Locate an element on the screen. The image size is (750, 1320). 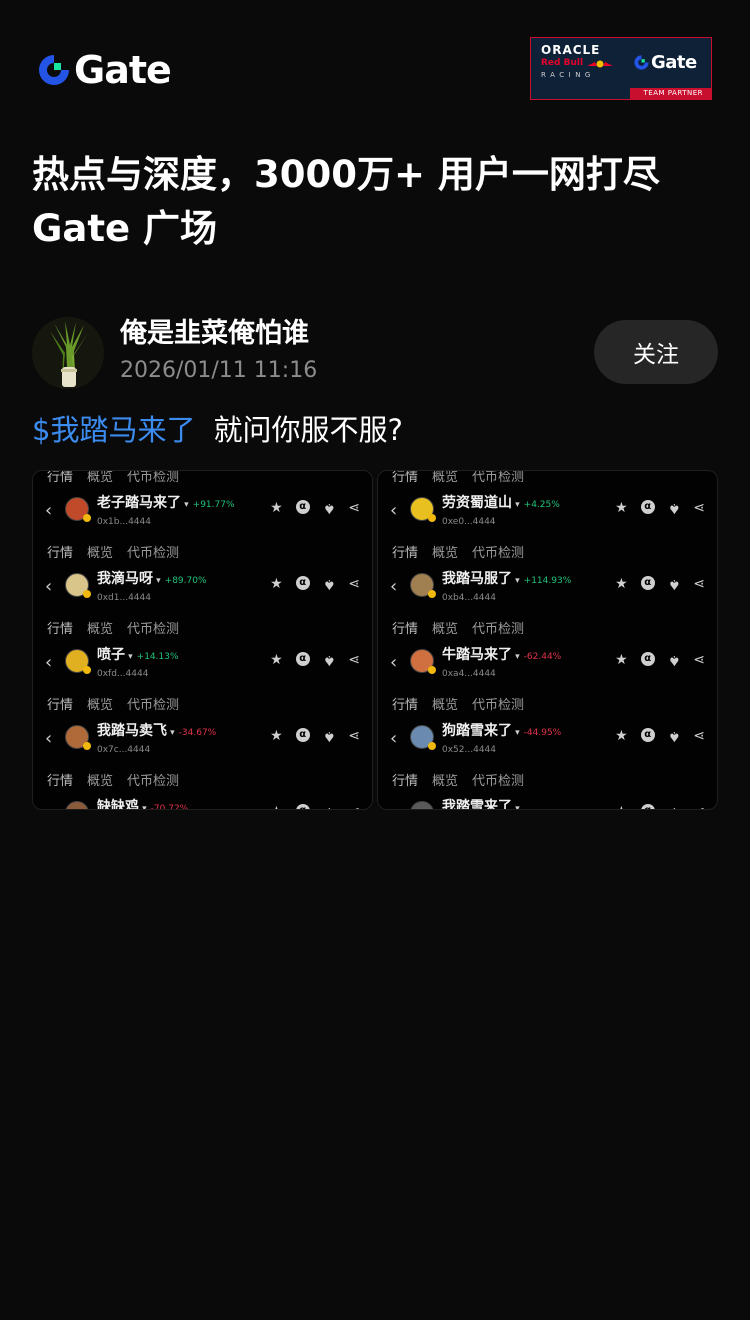
coin-address: 0xa4...4444 is located at coordinates (469, 674).